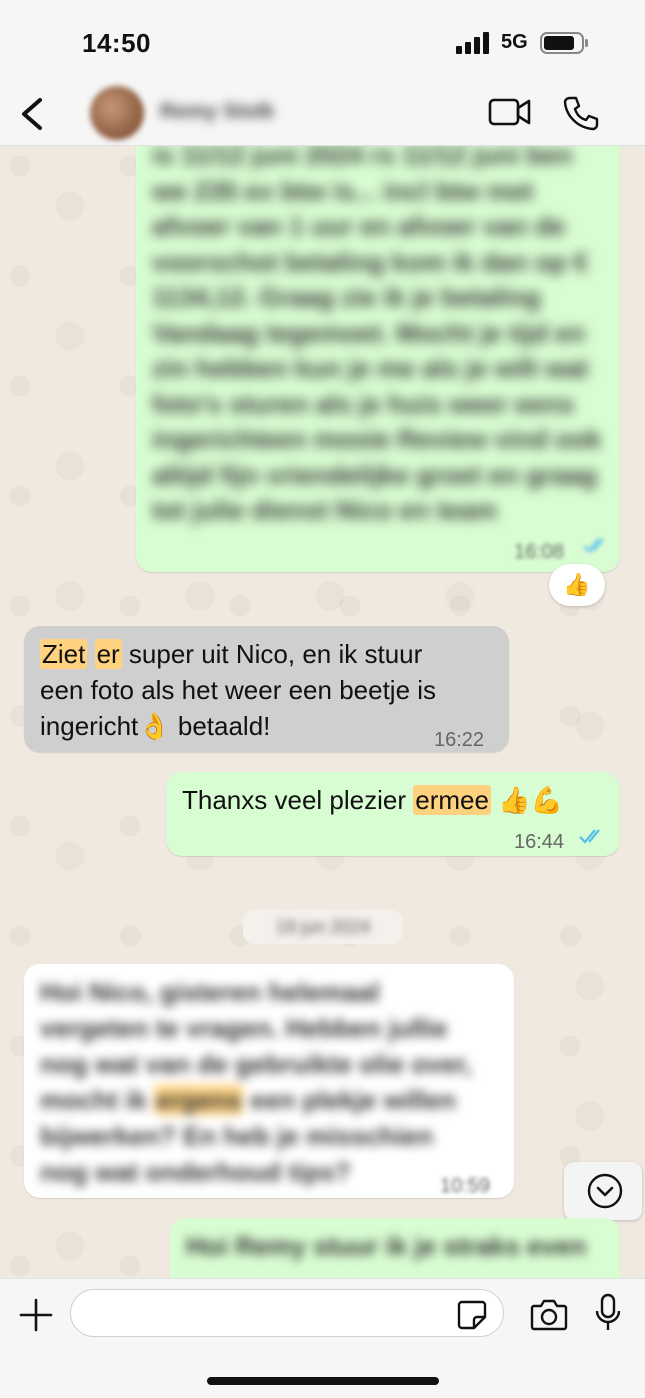 This screenshot has width=645, height=1398. Describe the element at coordinates (472, 43) in the screenshot. I see `signal-icon` at that location.